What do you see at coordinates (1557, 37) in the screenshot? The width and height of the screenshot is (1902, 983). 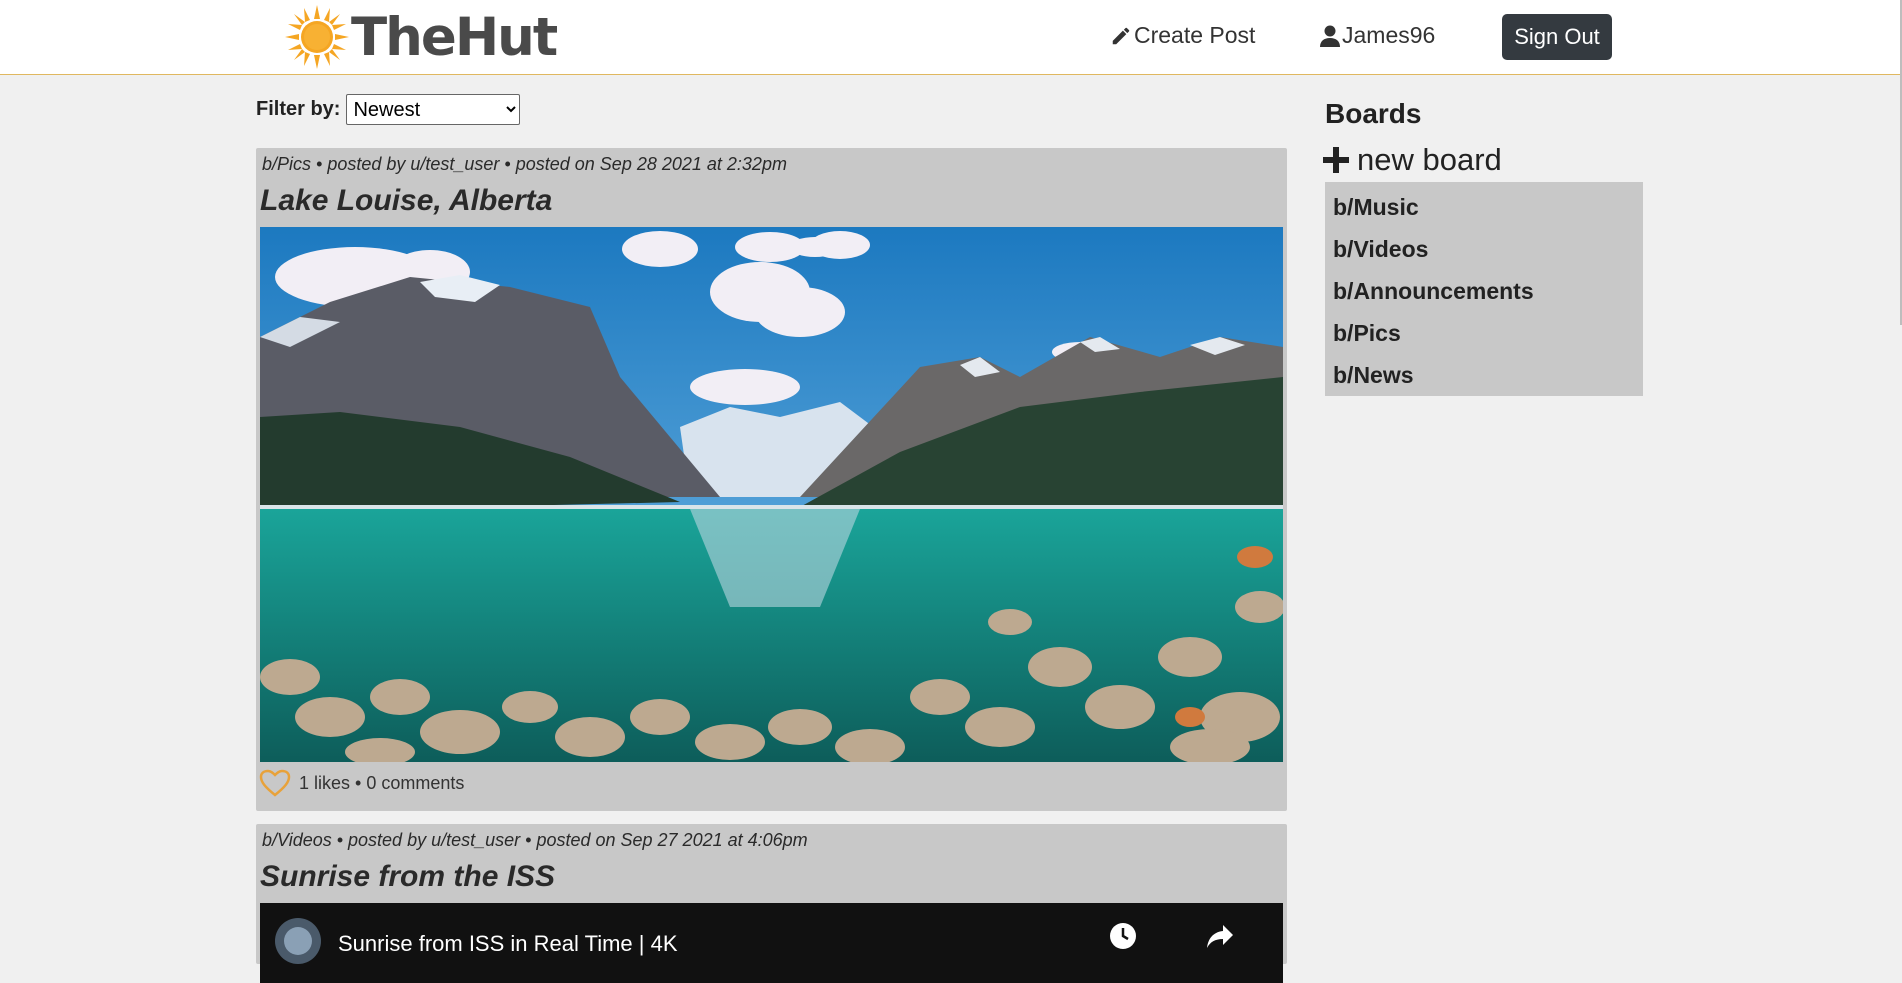 I see `sign-out-button: Sign Out` at bounding box center [1557, 37].